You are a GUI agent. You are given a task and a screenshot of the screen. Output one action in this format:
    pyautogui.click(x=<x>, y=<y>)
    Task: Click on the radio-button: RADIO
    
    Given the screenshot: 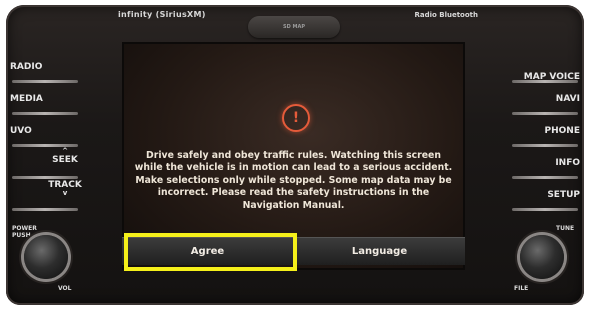 What is the action you would take?
    pyautogui.click(x=64, y=67)
    